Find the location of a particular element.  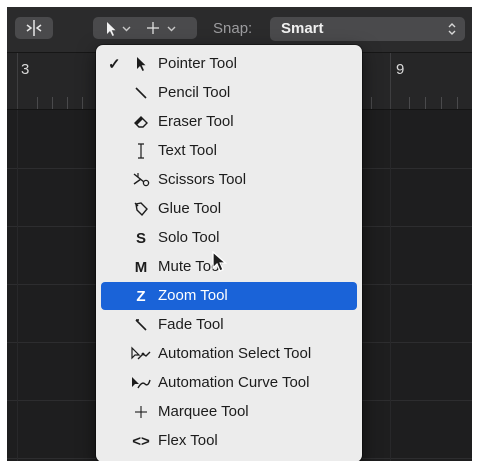

menu-item-scissors-tool: Scissors Tool is located at coordinates (229, 180).